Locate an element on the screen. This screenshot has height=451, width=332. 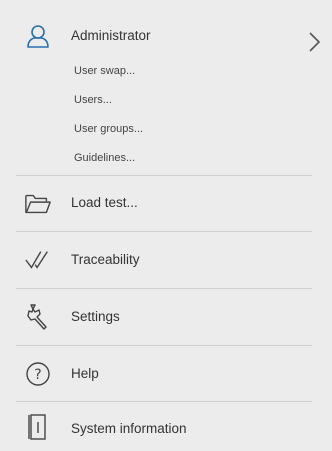
menu-item-settings: Settings is located at coordinates (164, 317).